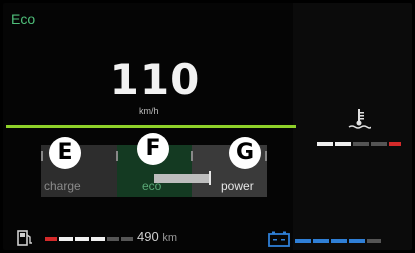 The width and height of the screenshot is (415, 253). Describe the element at coordinates (182, 178) in the screenshot. I see `eco-level-bar` at that location.